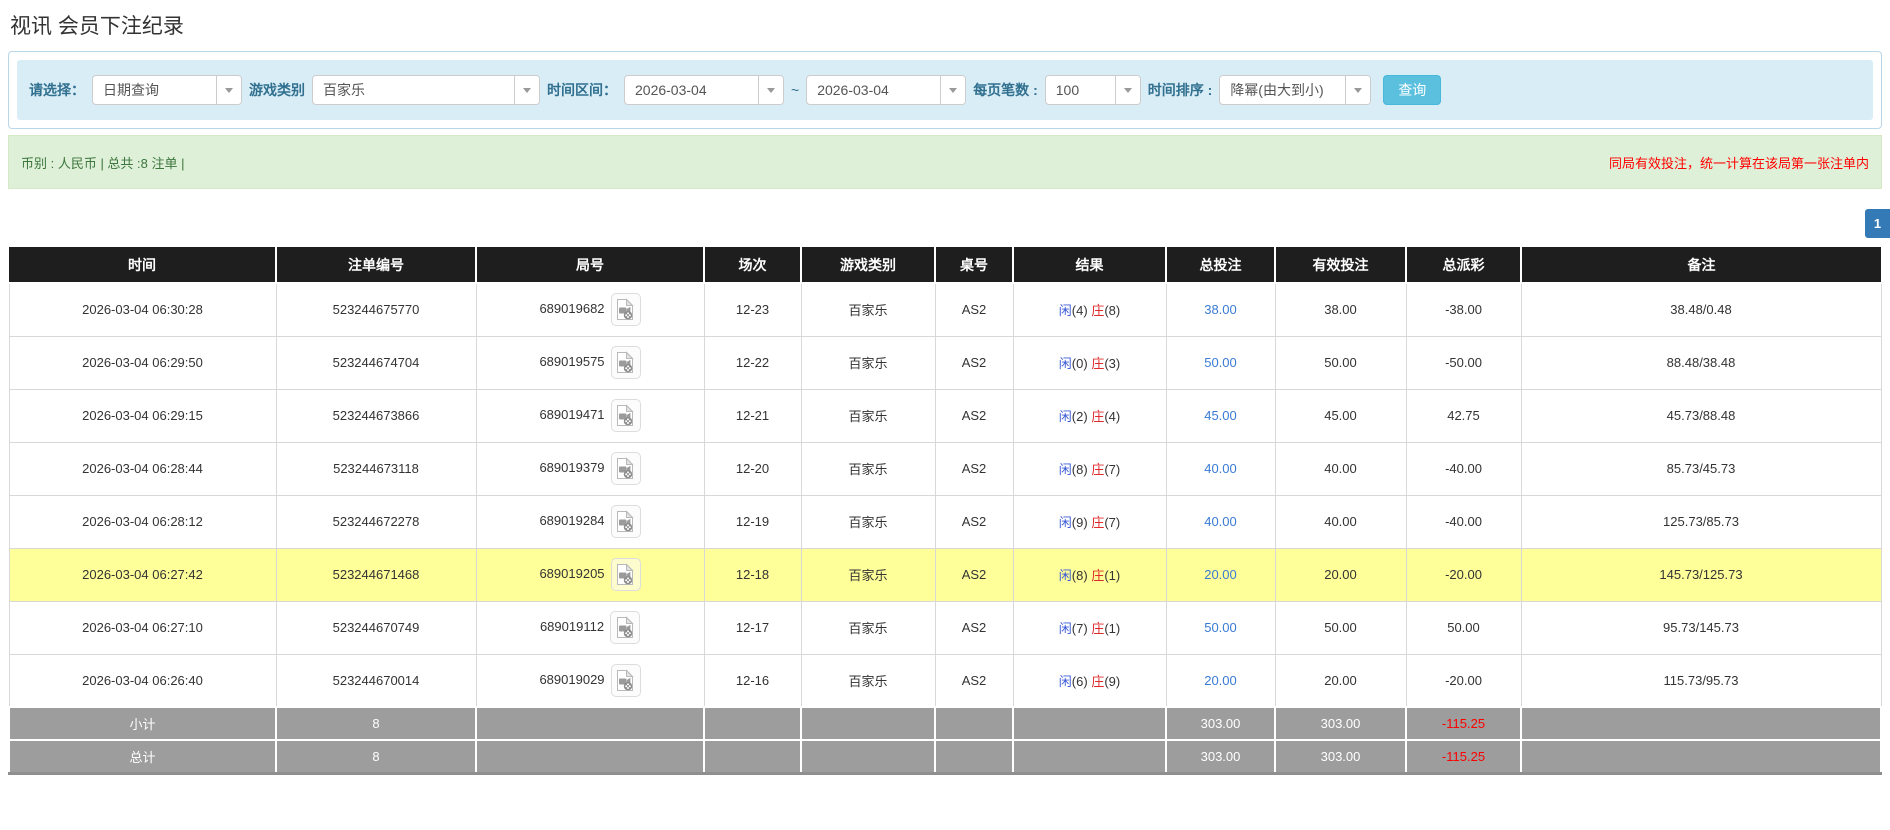  I want to click on cell-round-id: 689019471, so click(590, 415).